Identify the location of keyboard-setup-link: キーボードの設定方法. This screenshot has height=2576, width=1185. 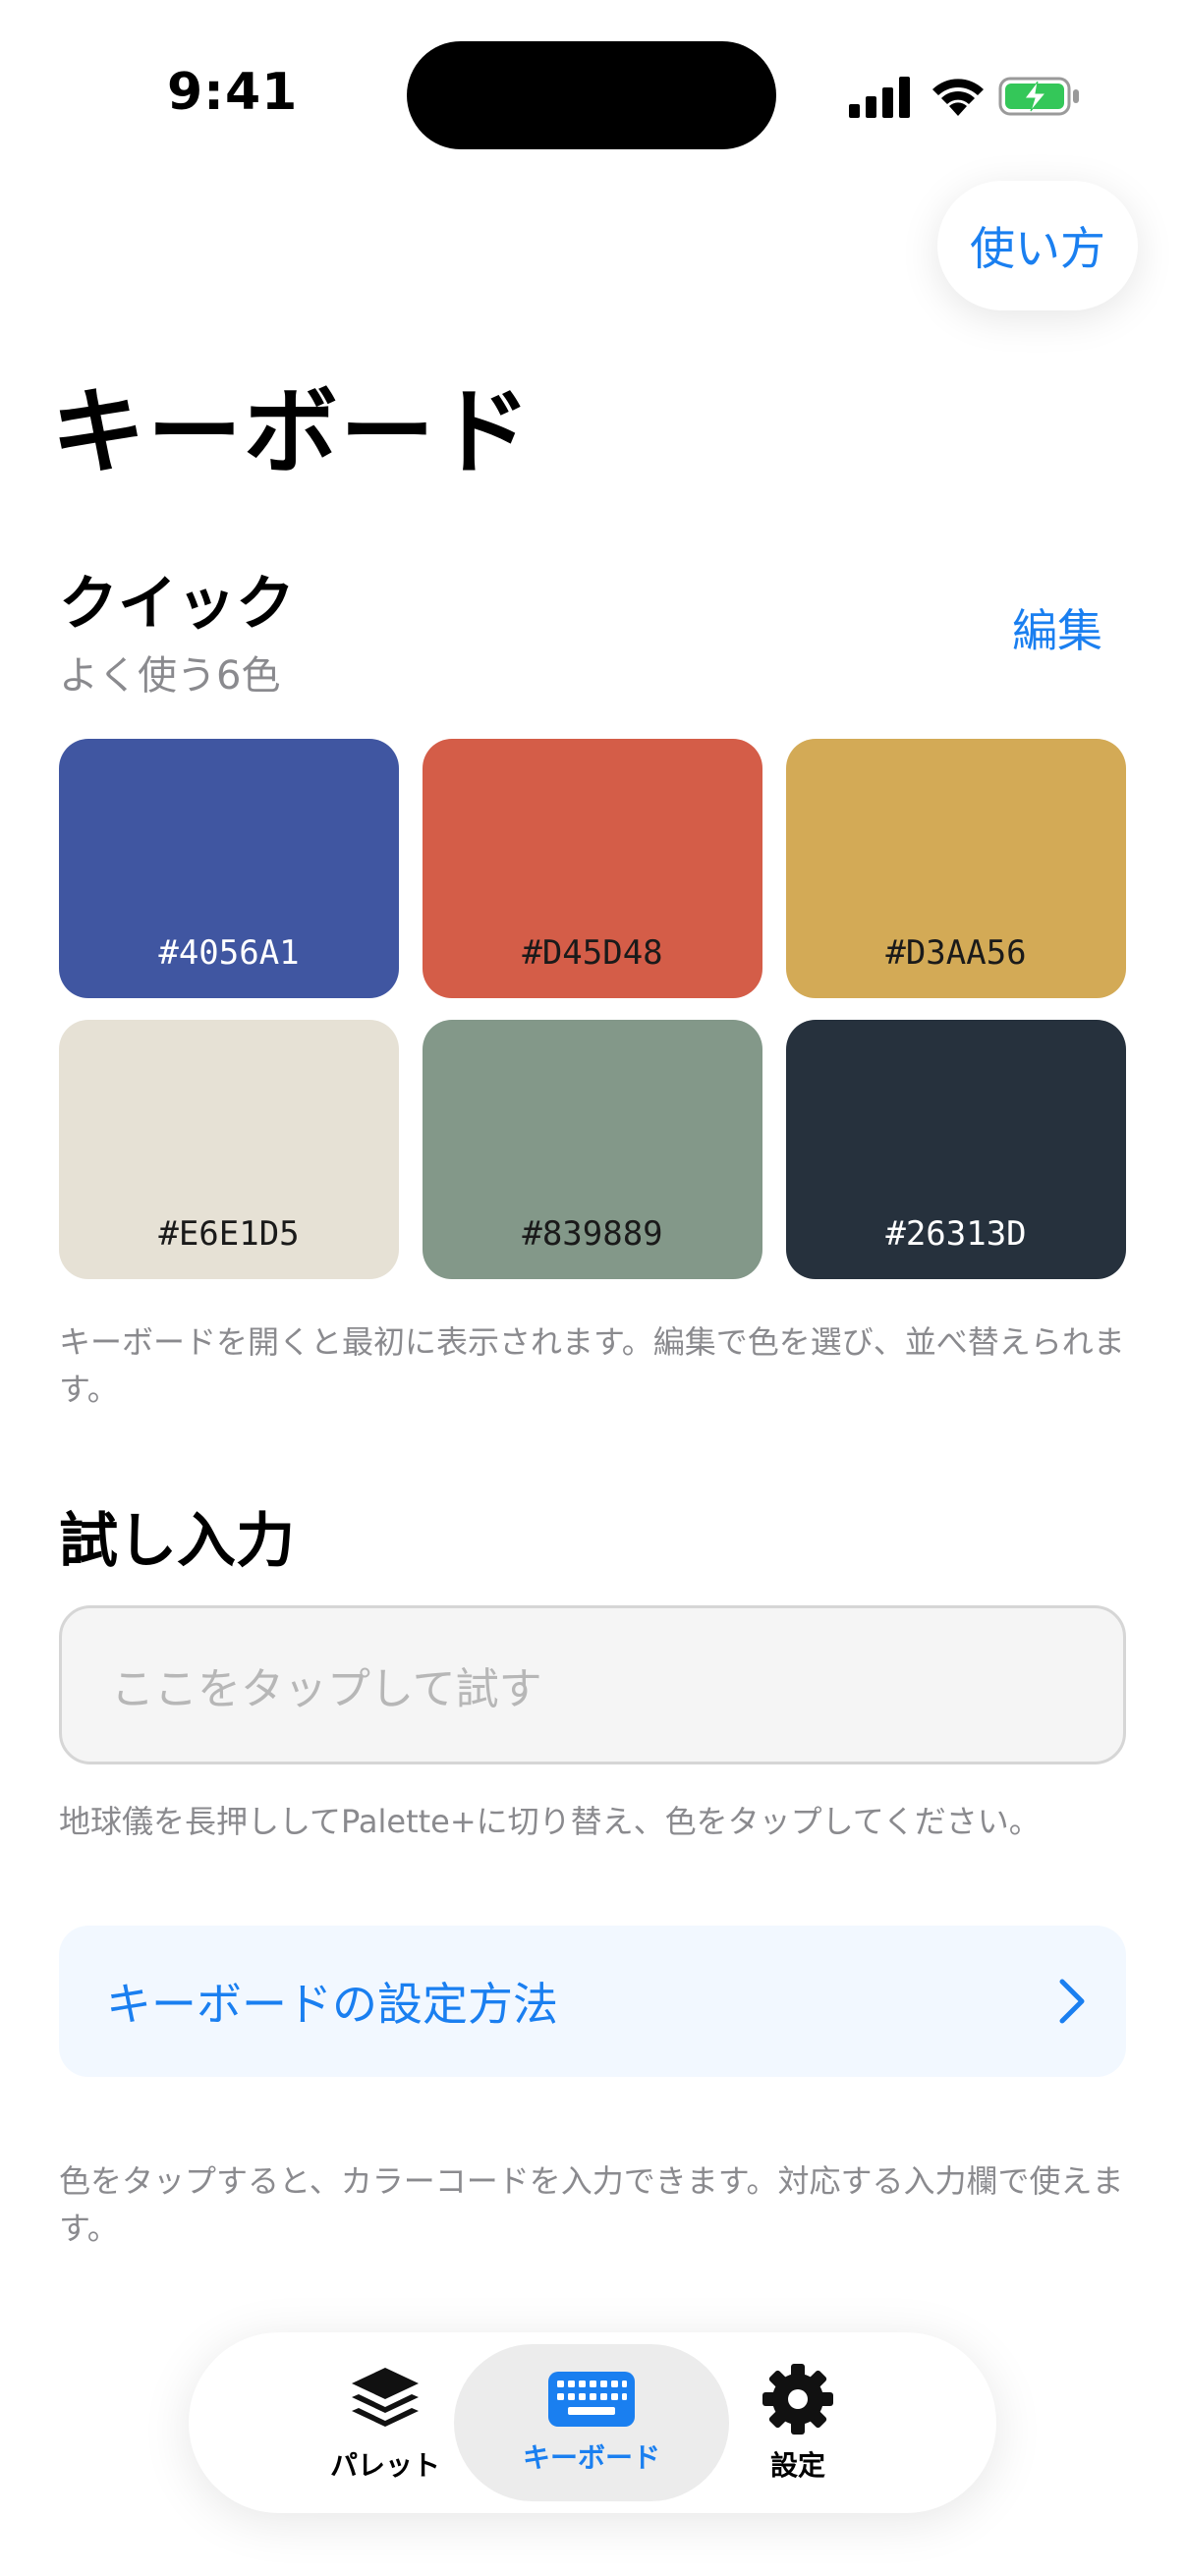
(592, 2001).